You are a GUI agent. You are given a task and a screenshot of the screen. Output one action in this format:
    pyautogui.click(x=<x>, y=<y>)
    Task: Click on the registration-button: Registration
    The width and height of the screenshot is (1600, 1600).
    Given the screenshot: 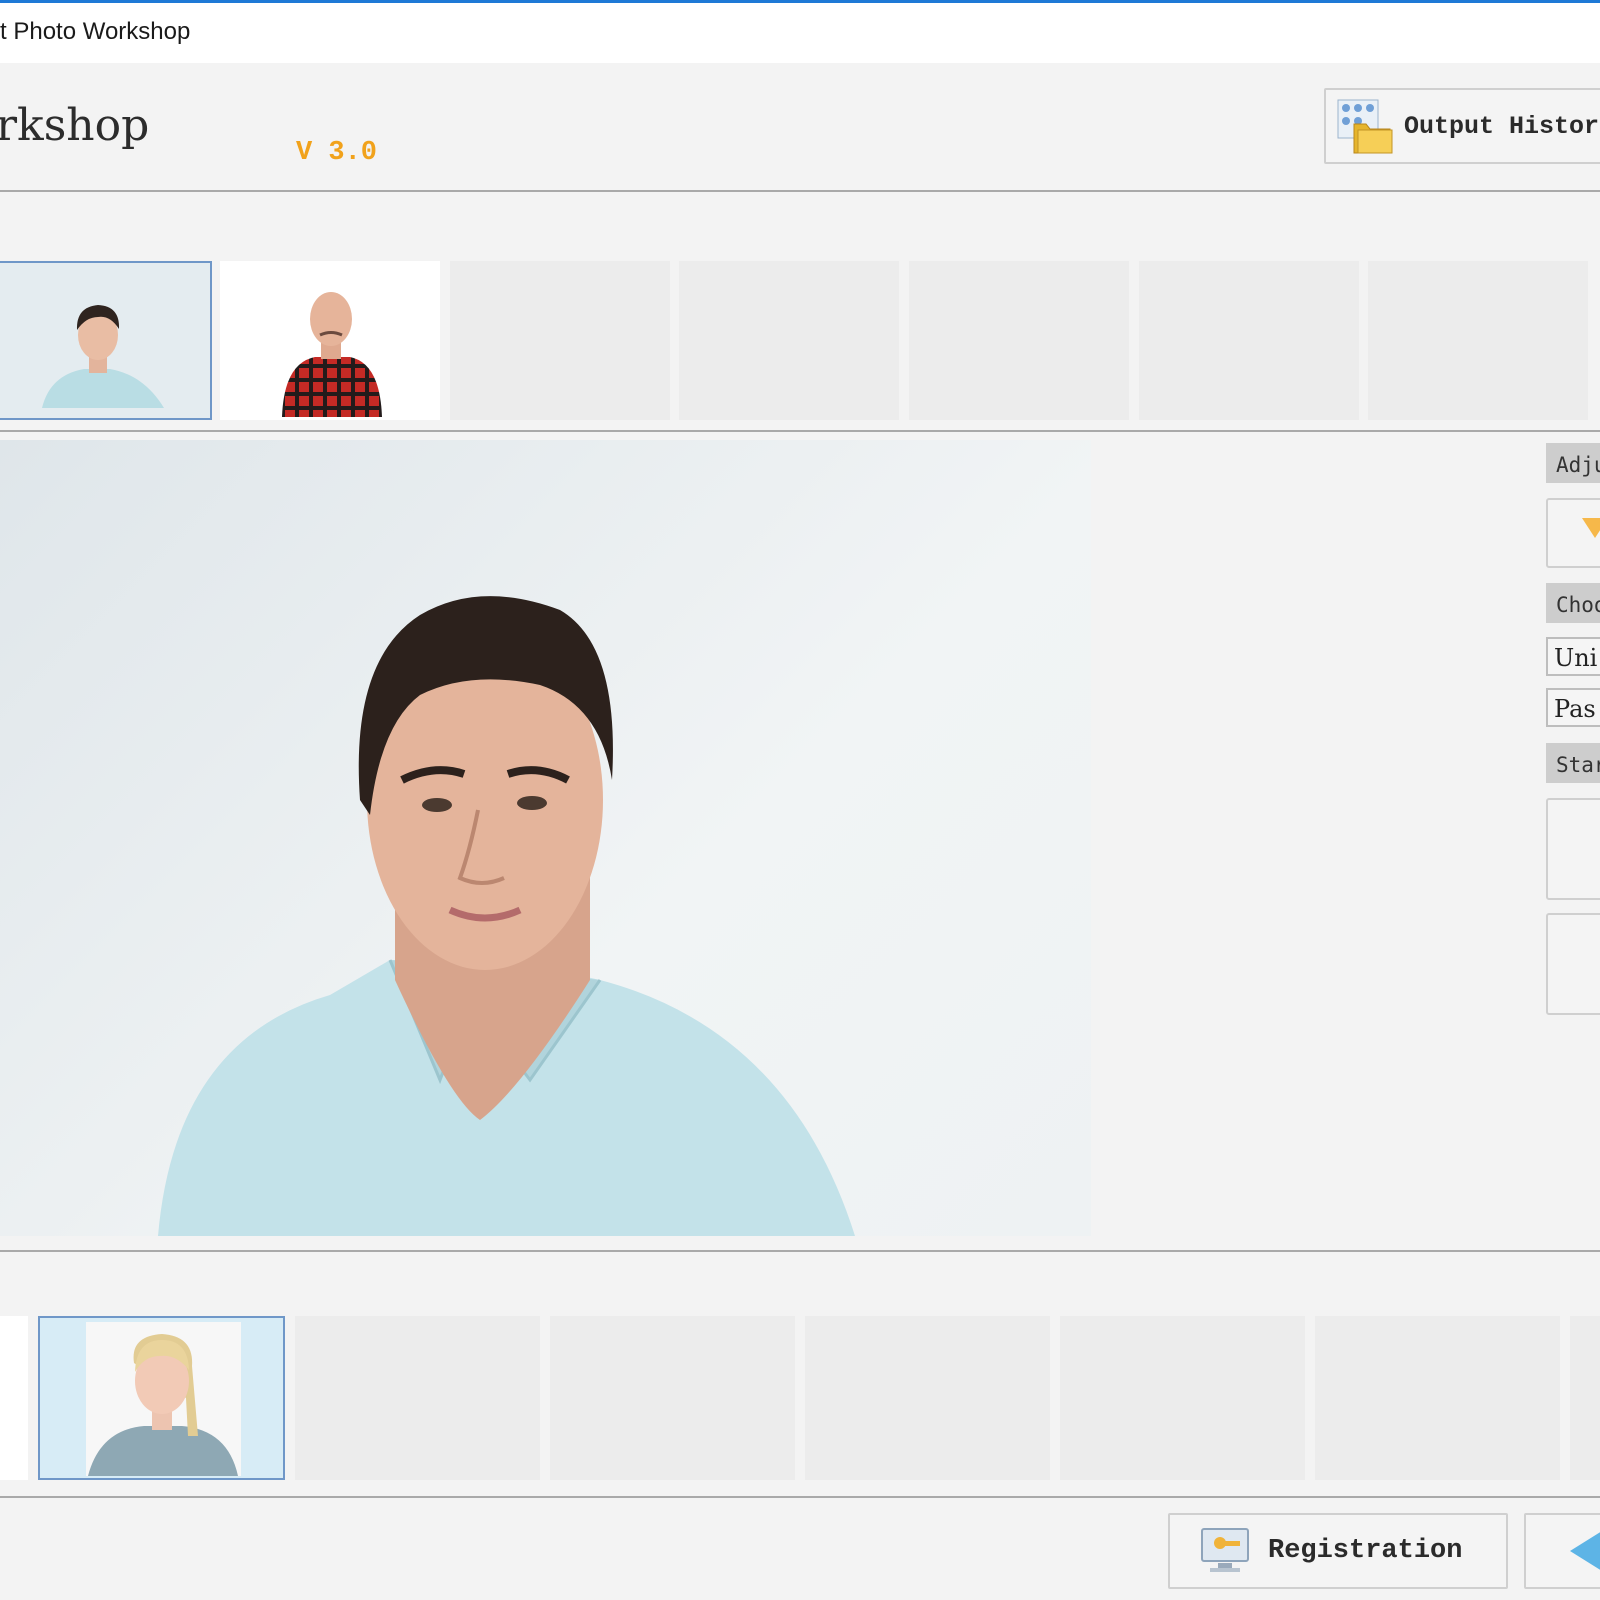 What is the action you would take?
    pyautogui.click(x=1338, y=1551)
    